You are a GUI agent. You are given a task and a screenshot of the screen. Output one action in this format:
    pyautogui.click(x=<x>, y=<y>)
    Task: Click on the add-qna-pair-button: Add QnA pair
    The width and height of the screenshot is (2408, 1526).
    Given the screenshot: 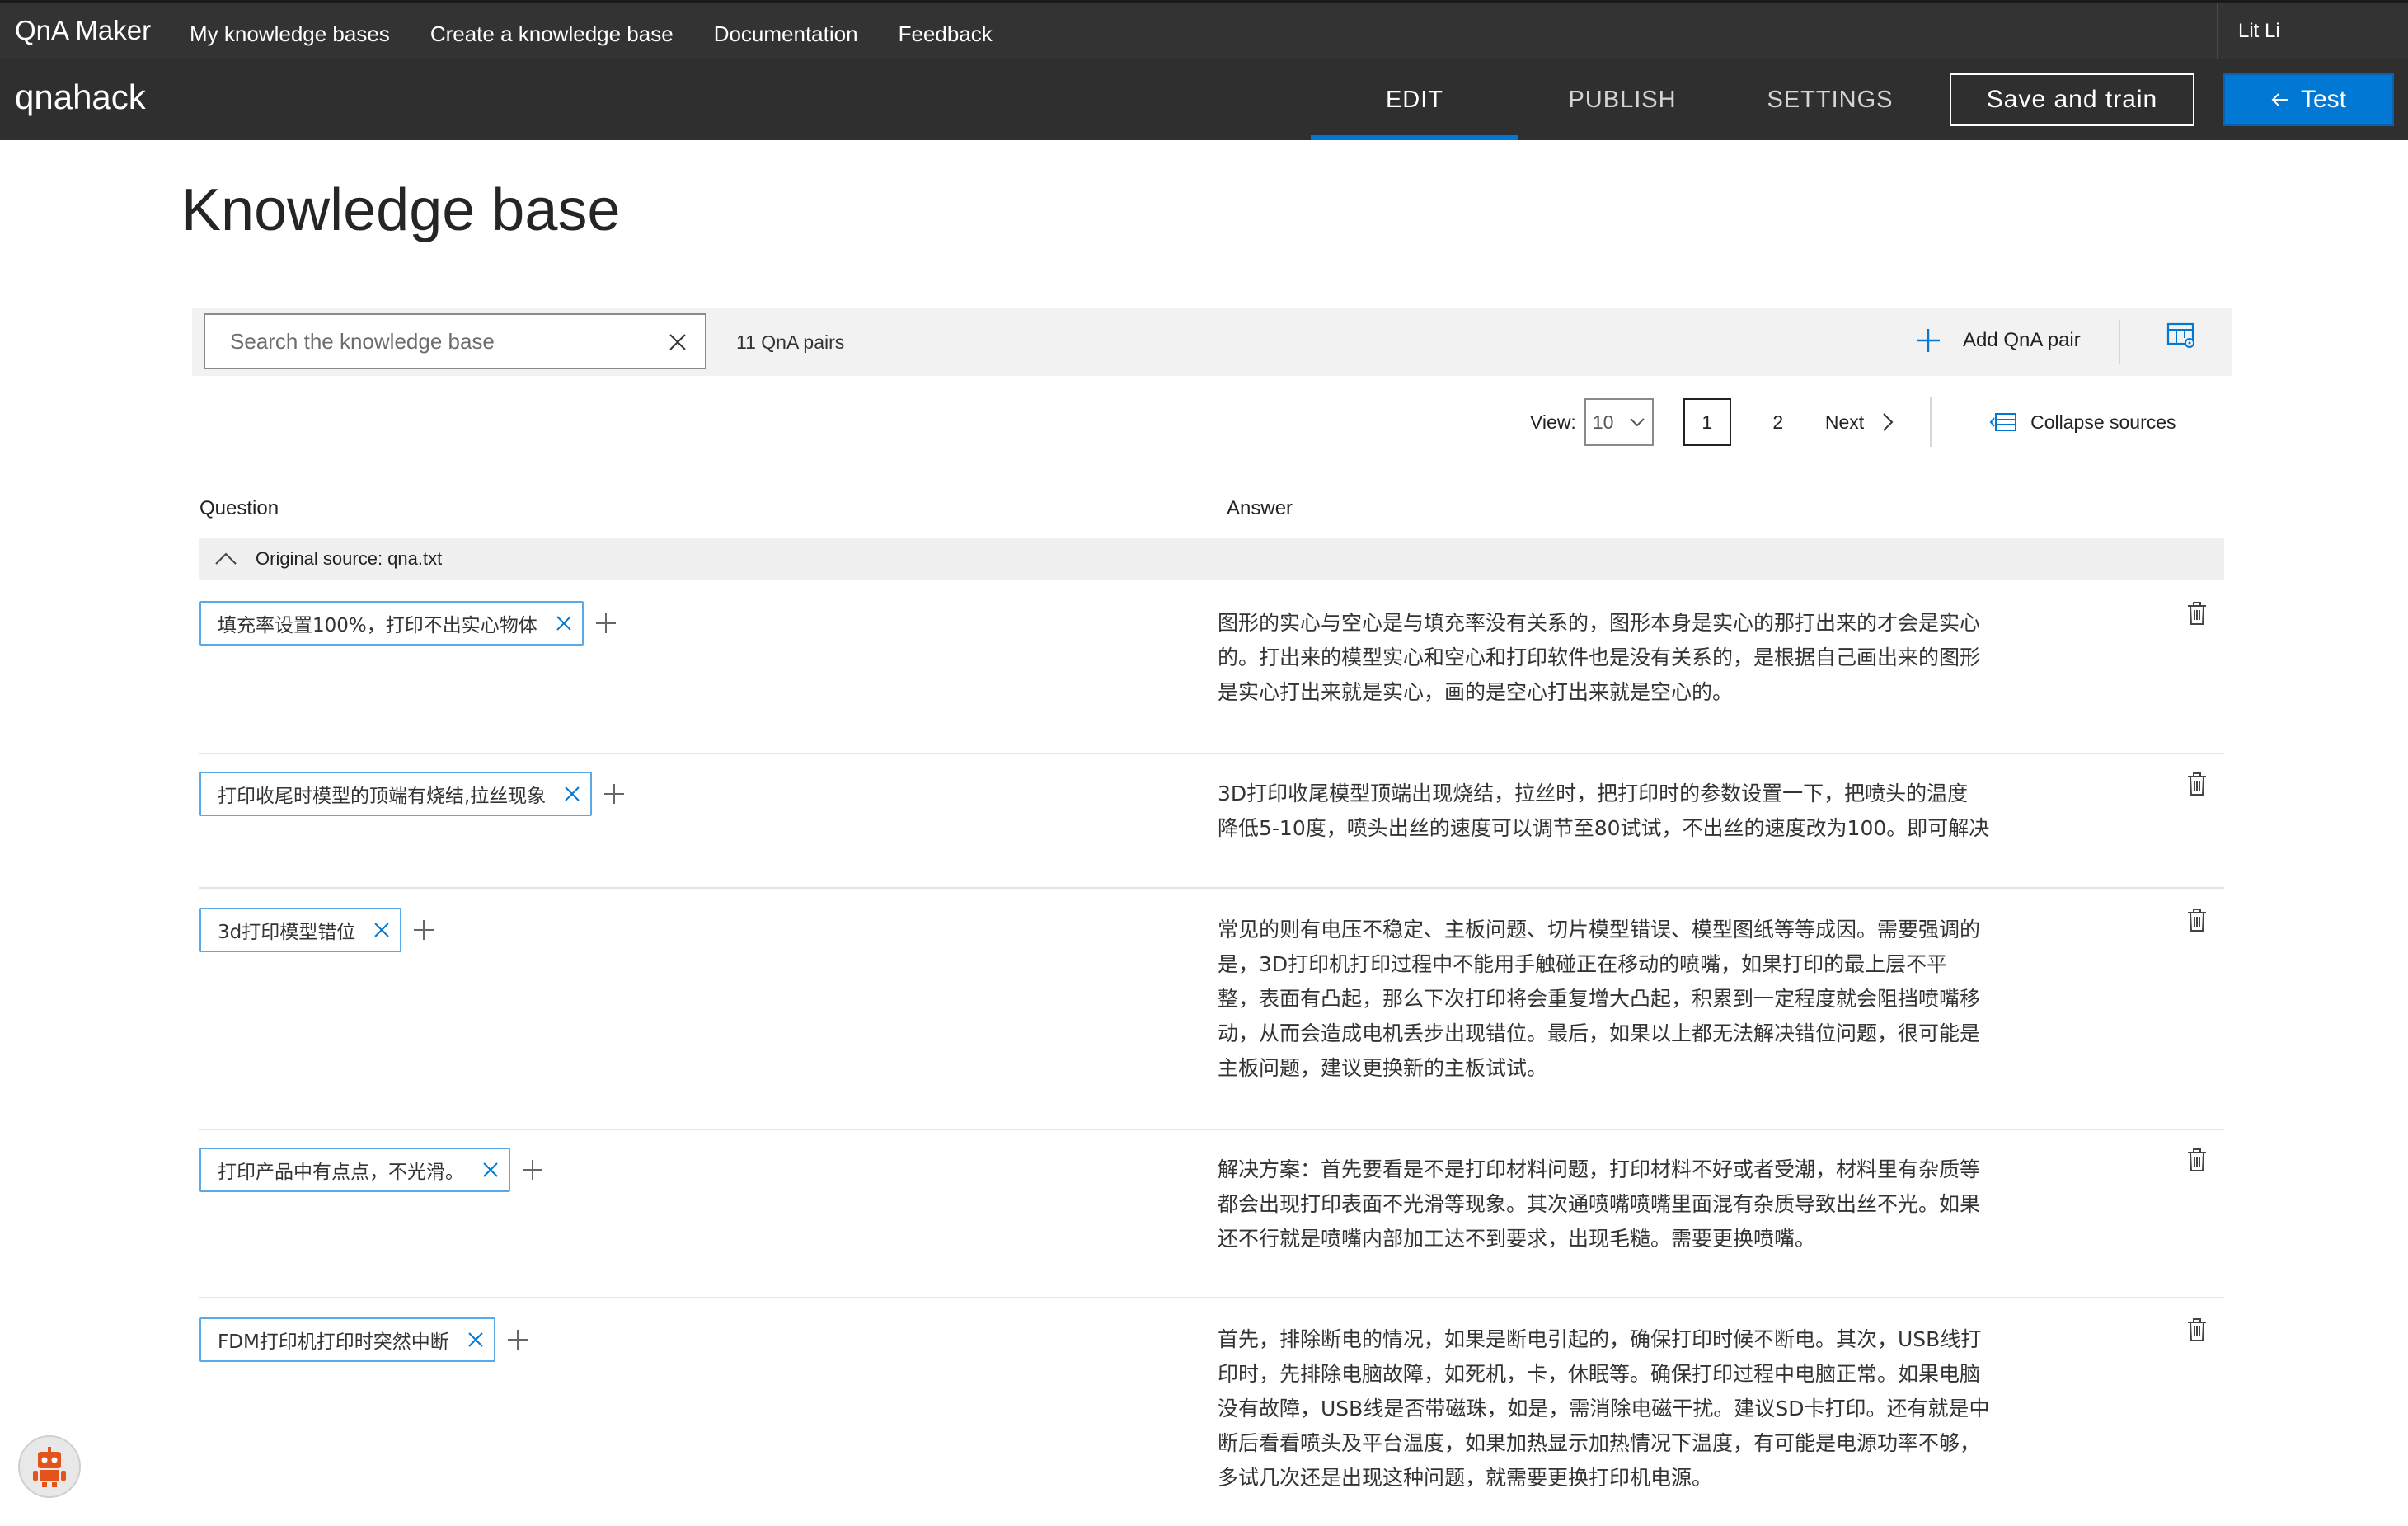 What is the action you would take?
    pyautogui.click(x=1998, y=341)
    